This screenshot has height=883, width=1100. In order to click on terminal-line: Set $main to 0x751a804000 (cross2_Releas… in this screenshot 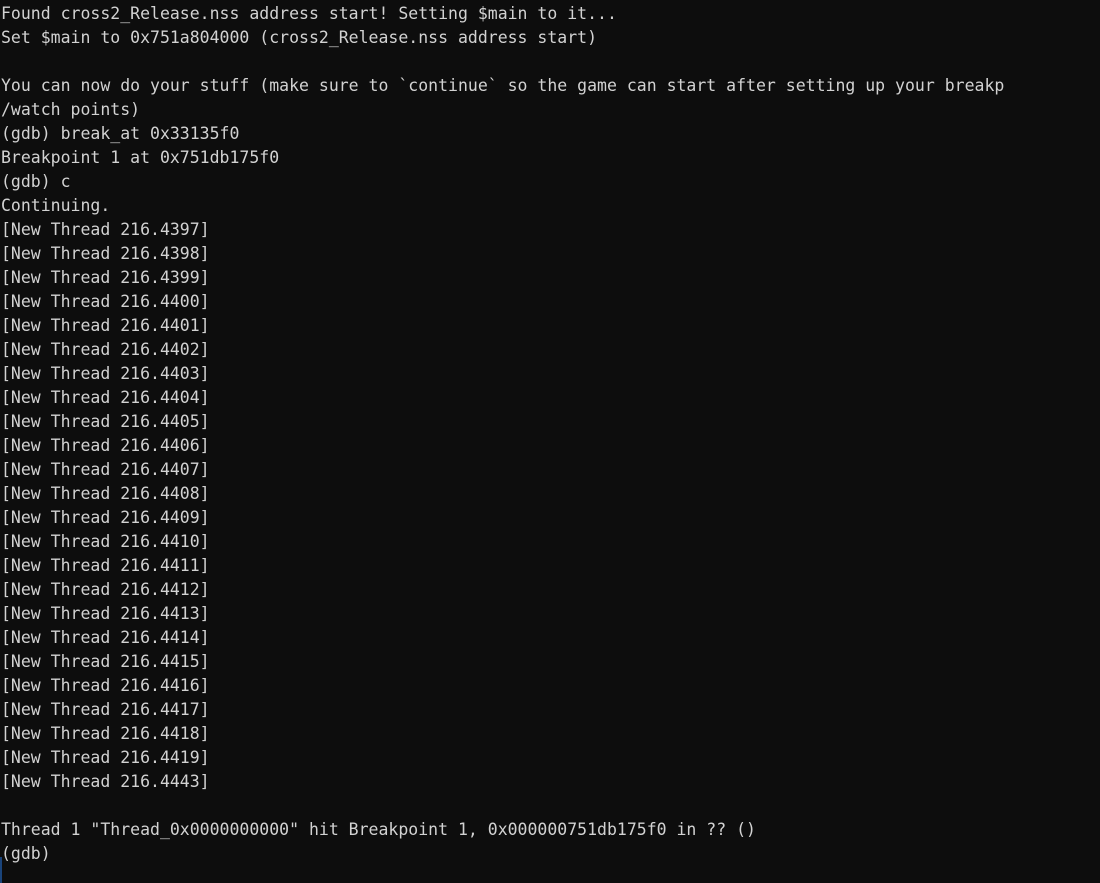, I will do `click(299, 37)`.